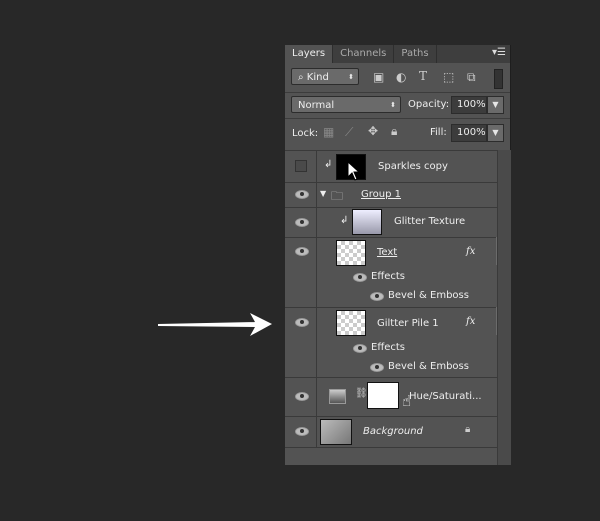  Describe the element at coordinates (316, 105) in the screenshot. I see `blend-mode-value: Normal` at that location.